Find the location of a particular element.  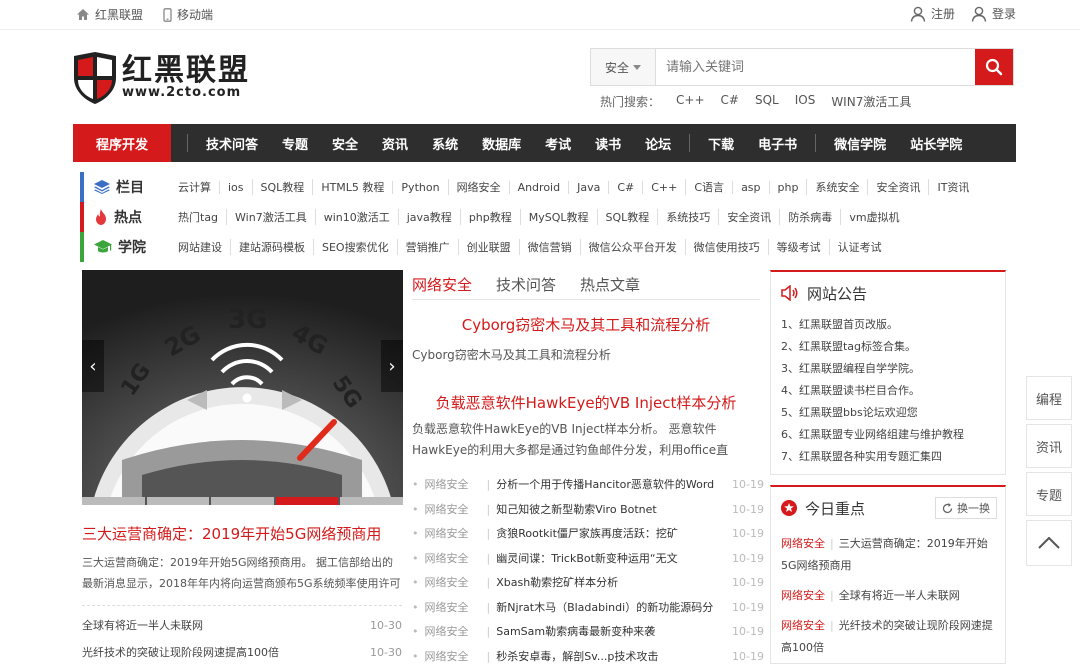

nav-item: 站长学院 is located at coordinates (936, 143).